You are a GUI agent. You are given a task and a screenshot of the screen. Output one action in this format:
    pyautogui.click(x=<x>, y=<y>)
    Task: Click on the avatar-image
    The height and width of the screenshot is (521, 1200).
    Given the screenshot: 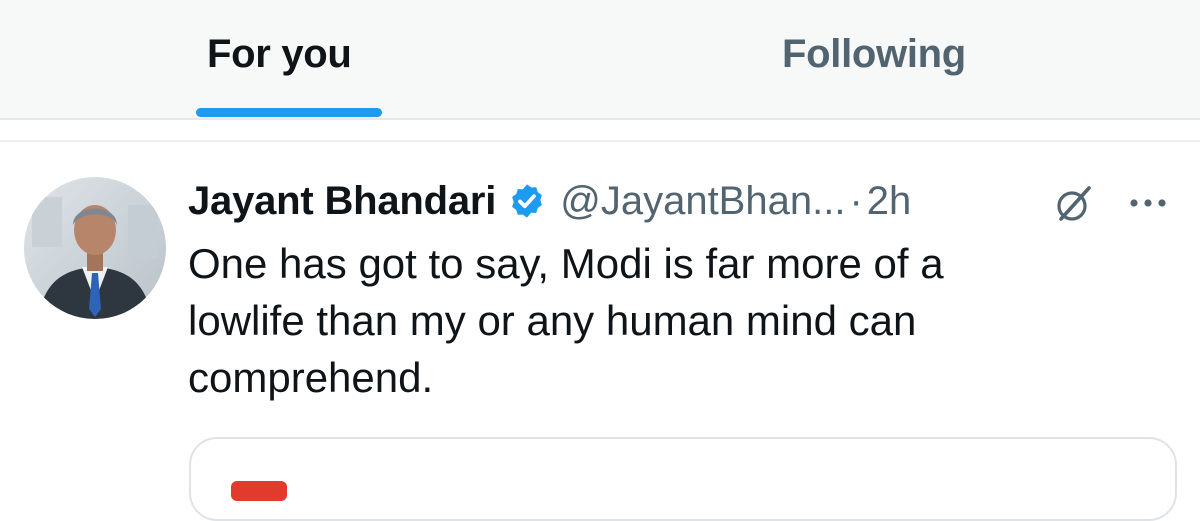 What is the action you would take?
    pyautogui.click(x=95, y=248)
    